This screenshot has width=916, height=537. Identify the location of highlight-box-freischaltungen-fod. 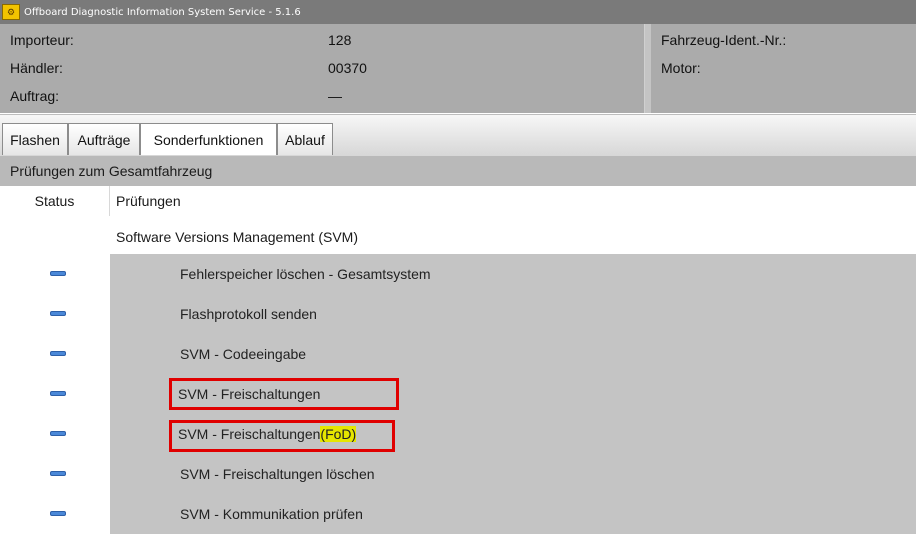
(282, 436).